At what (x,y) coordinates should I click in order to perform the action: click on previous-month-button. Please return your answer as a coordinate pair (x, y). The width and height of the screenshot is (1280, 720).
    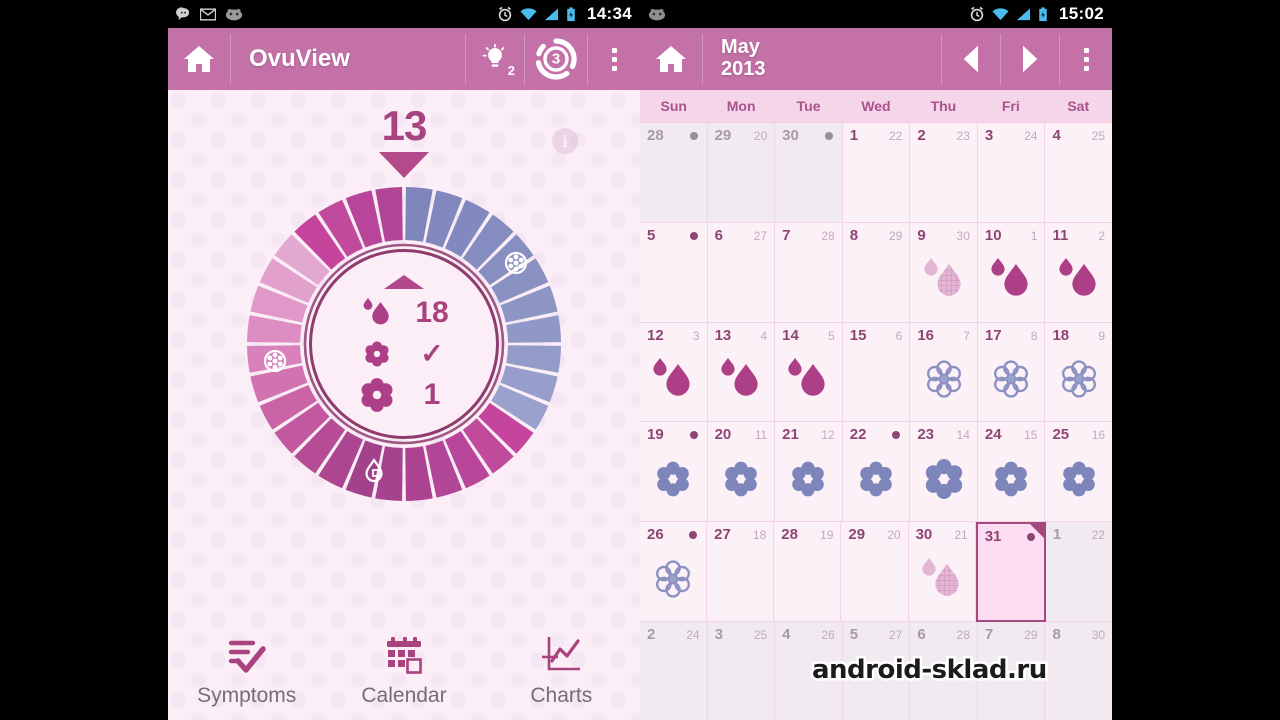
    Looking at the image, I should click on (971, 59).